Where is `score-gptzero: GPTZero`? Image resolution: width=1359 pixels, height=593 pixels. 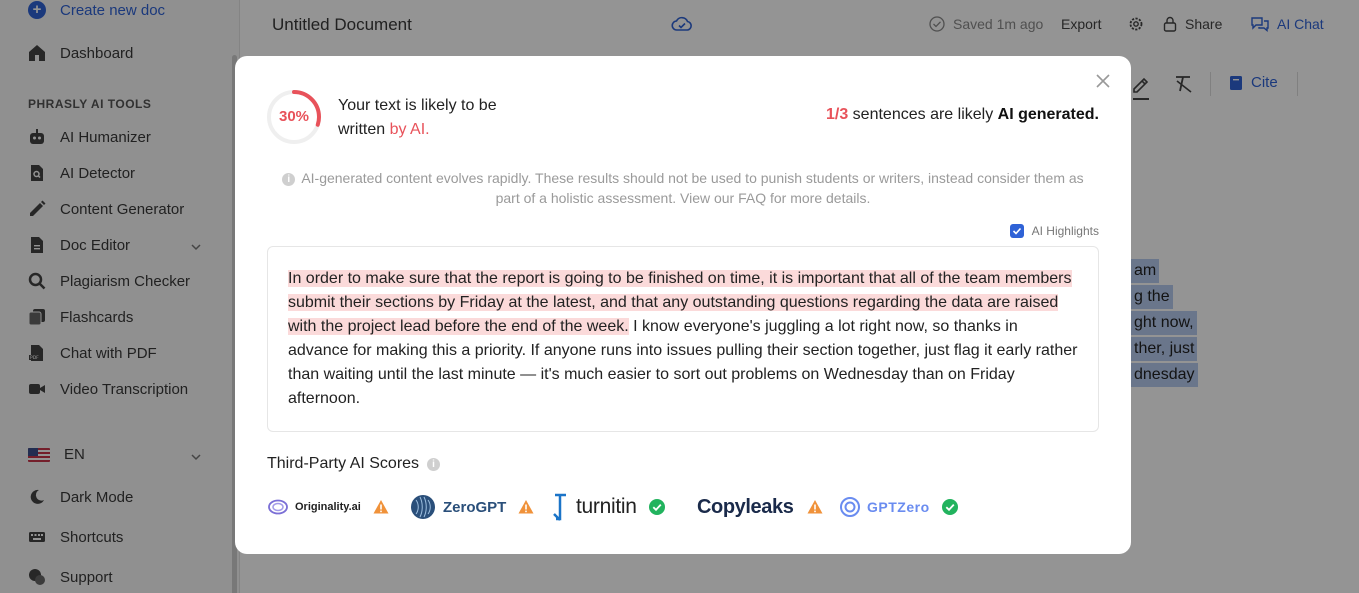
score-gptzero: GPTZero is located at coordinates (898, 507).